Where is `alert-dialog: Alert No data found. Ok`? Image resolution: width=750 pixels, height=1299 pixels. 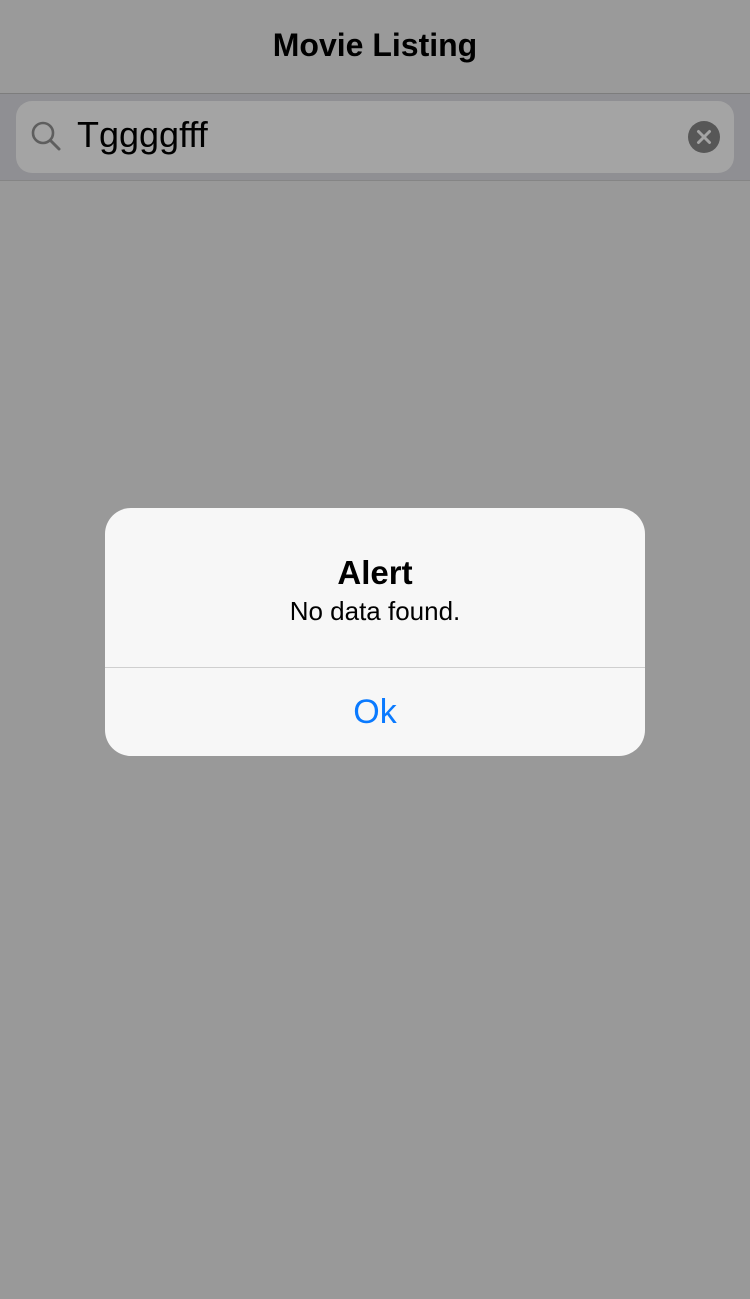
alert-dialog: Alert No data found. Ok is located at coordinates (375, 632).